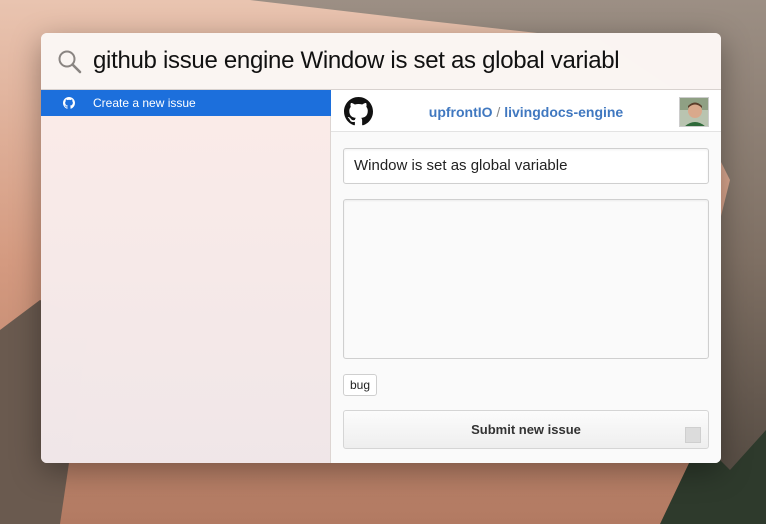  I want to click on repo-path: upfrontIO / livingdocs-engine, so click(526, 112).